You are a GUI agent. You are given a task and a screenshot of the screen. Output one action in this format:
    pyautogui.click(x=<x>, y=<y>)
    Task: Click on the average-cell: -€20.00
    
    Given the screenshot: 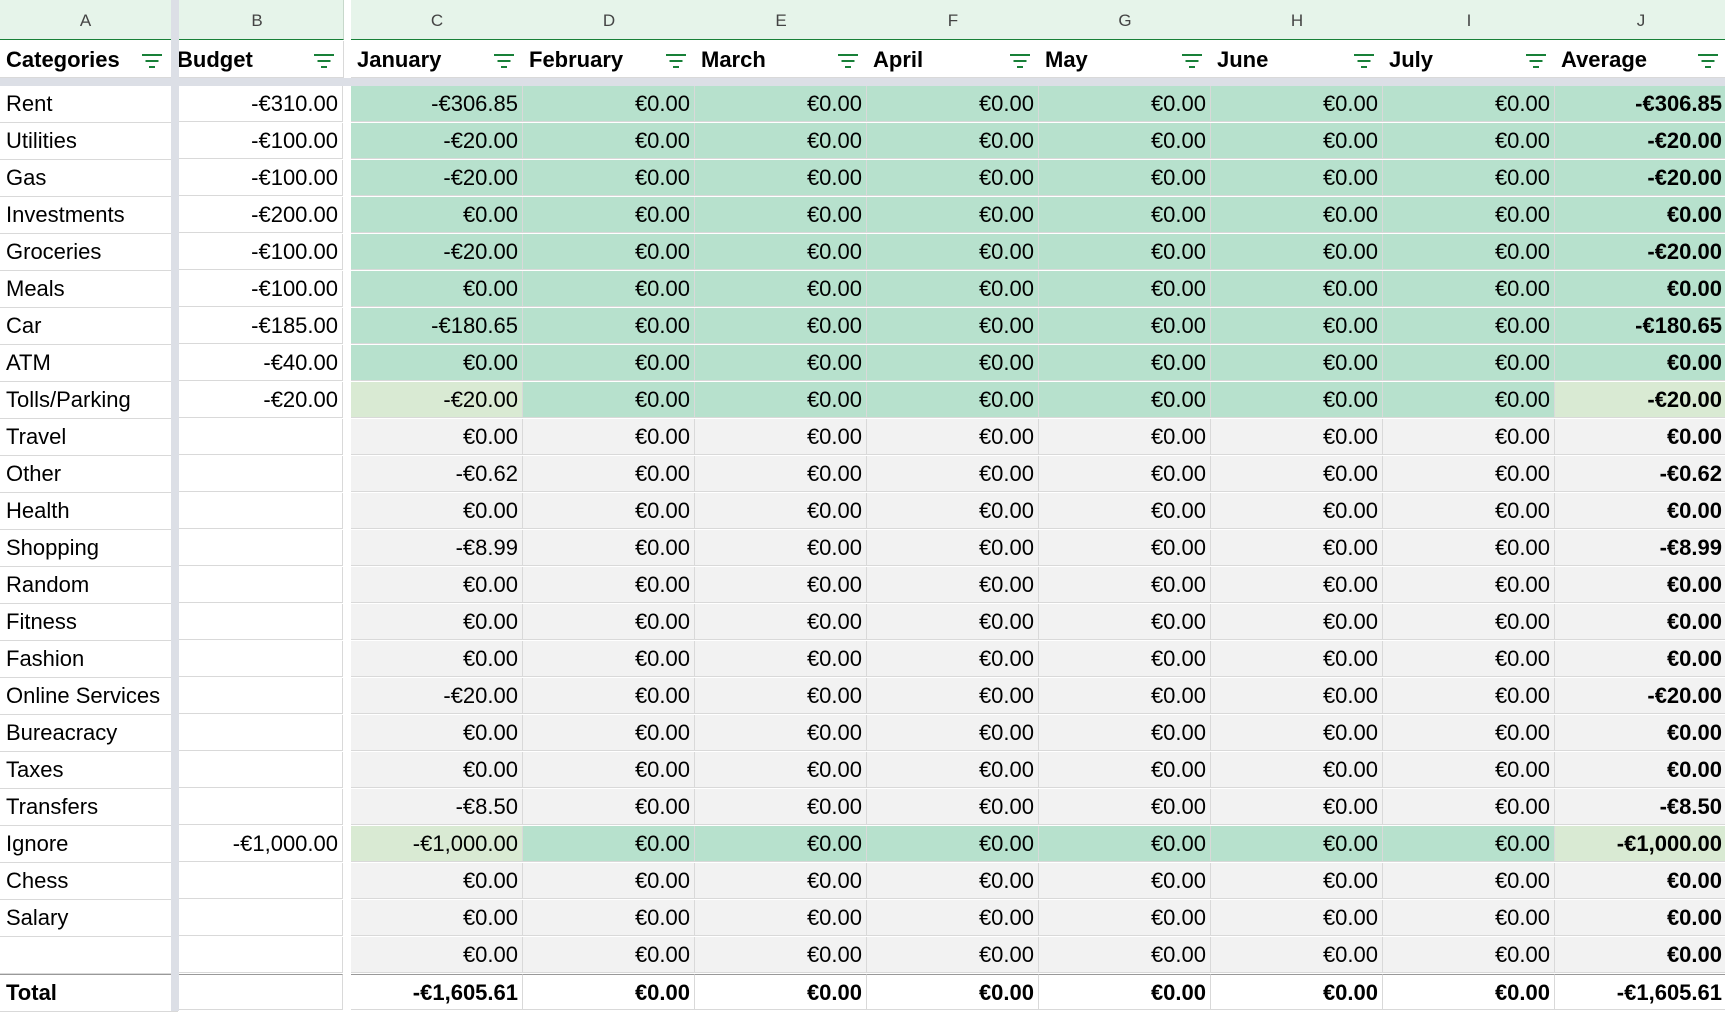 What is the action you would take?
    pyautogui.click(x=1640, y=252)
    